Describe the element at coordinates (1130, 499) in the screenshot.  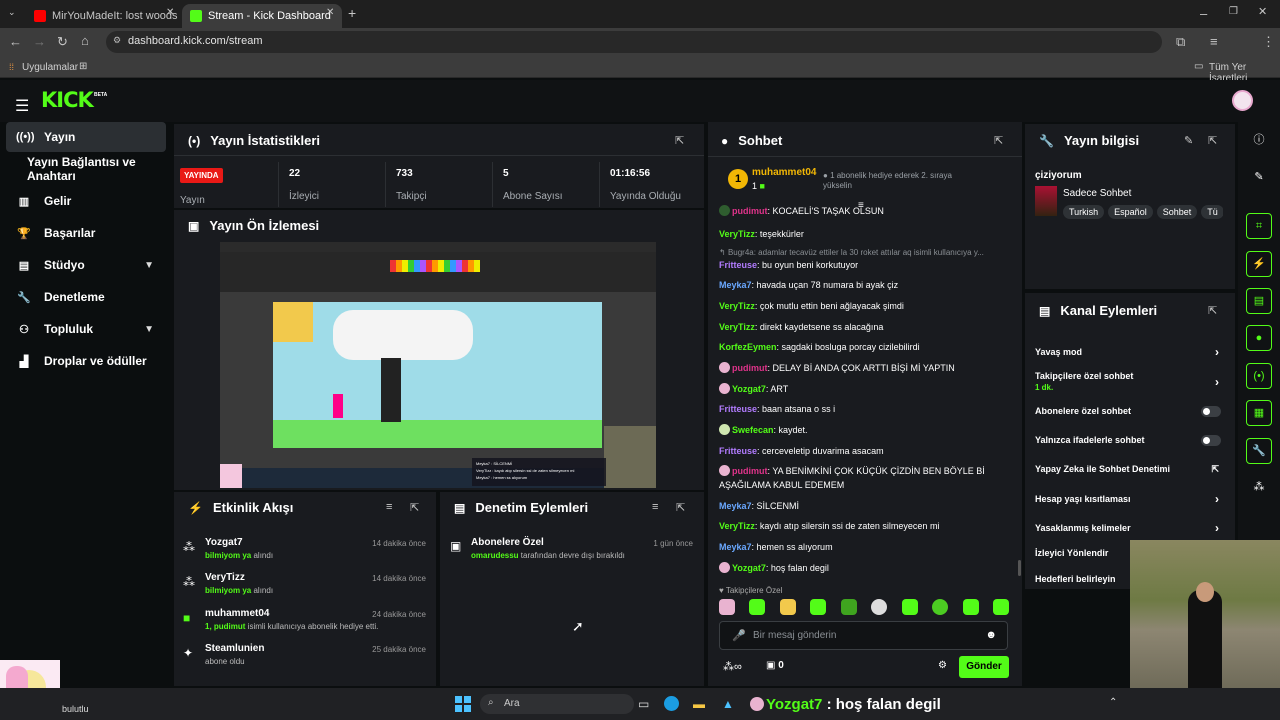
I see `account-age-row: Hesap yaşı kısıtlaması ›` at that location.